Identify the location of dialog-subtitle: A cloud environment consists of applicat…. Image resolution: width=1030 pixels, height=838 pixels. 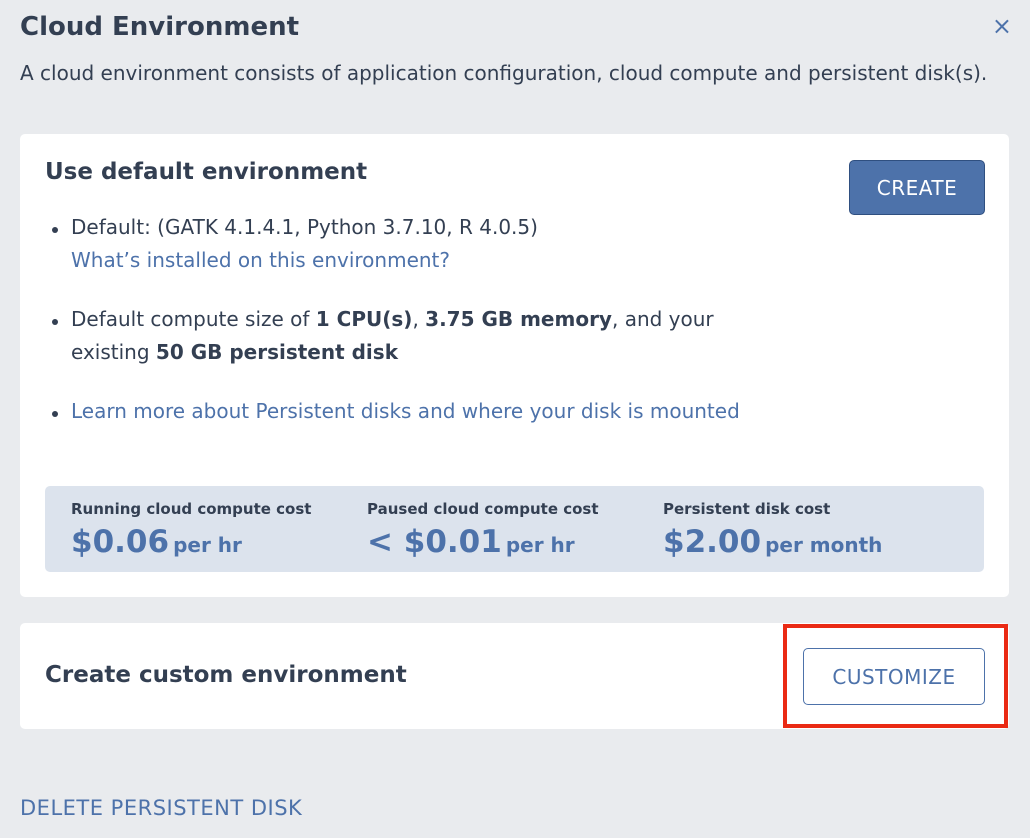
(504, 73).